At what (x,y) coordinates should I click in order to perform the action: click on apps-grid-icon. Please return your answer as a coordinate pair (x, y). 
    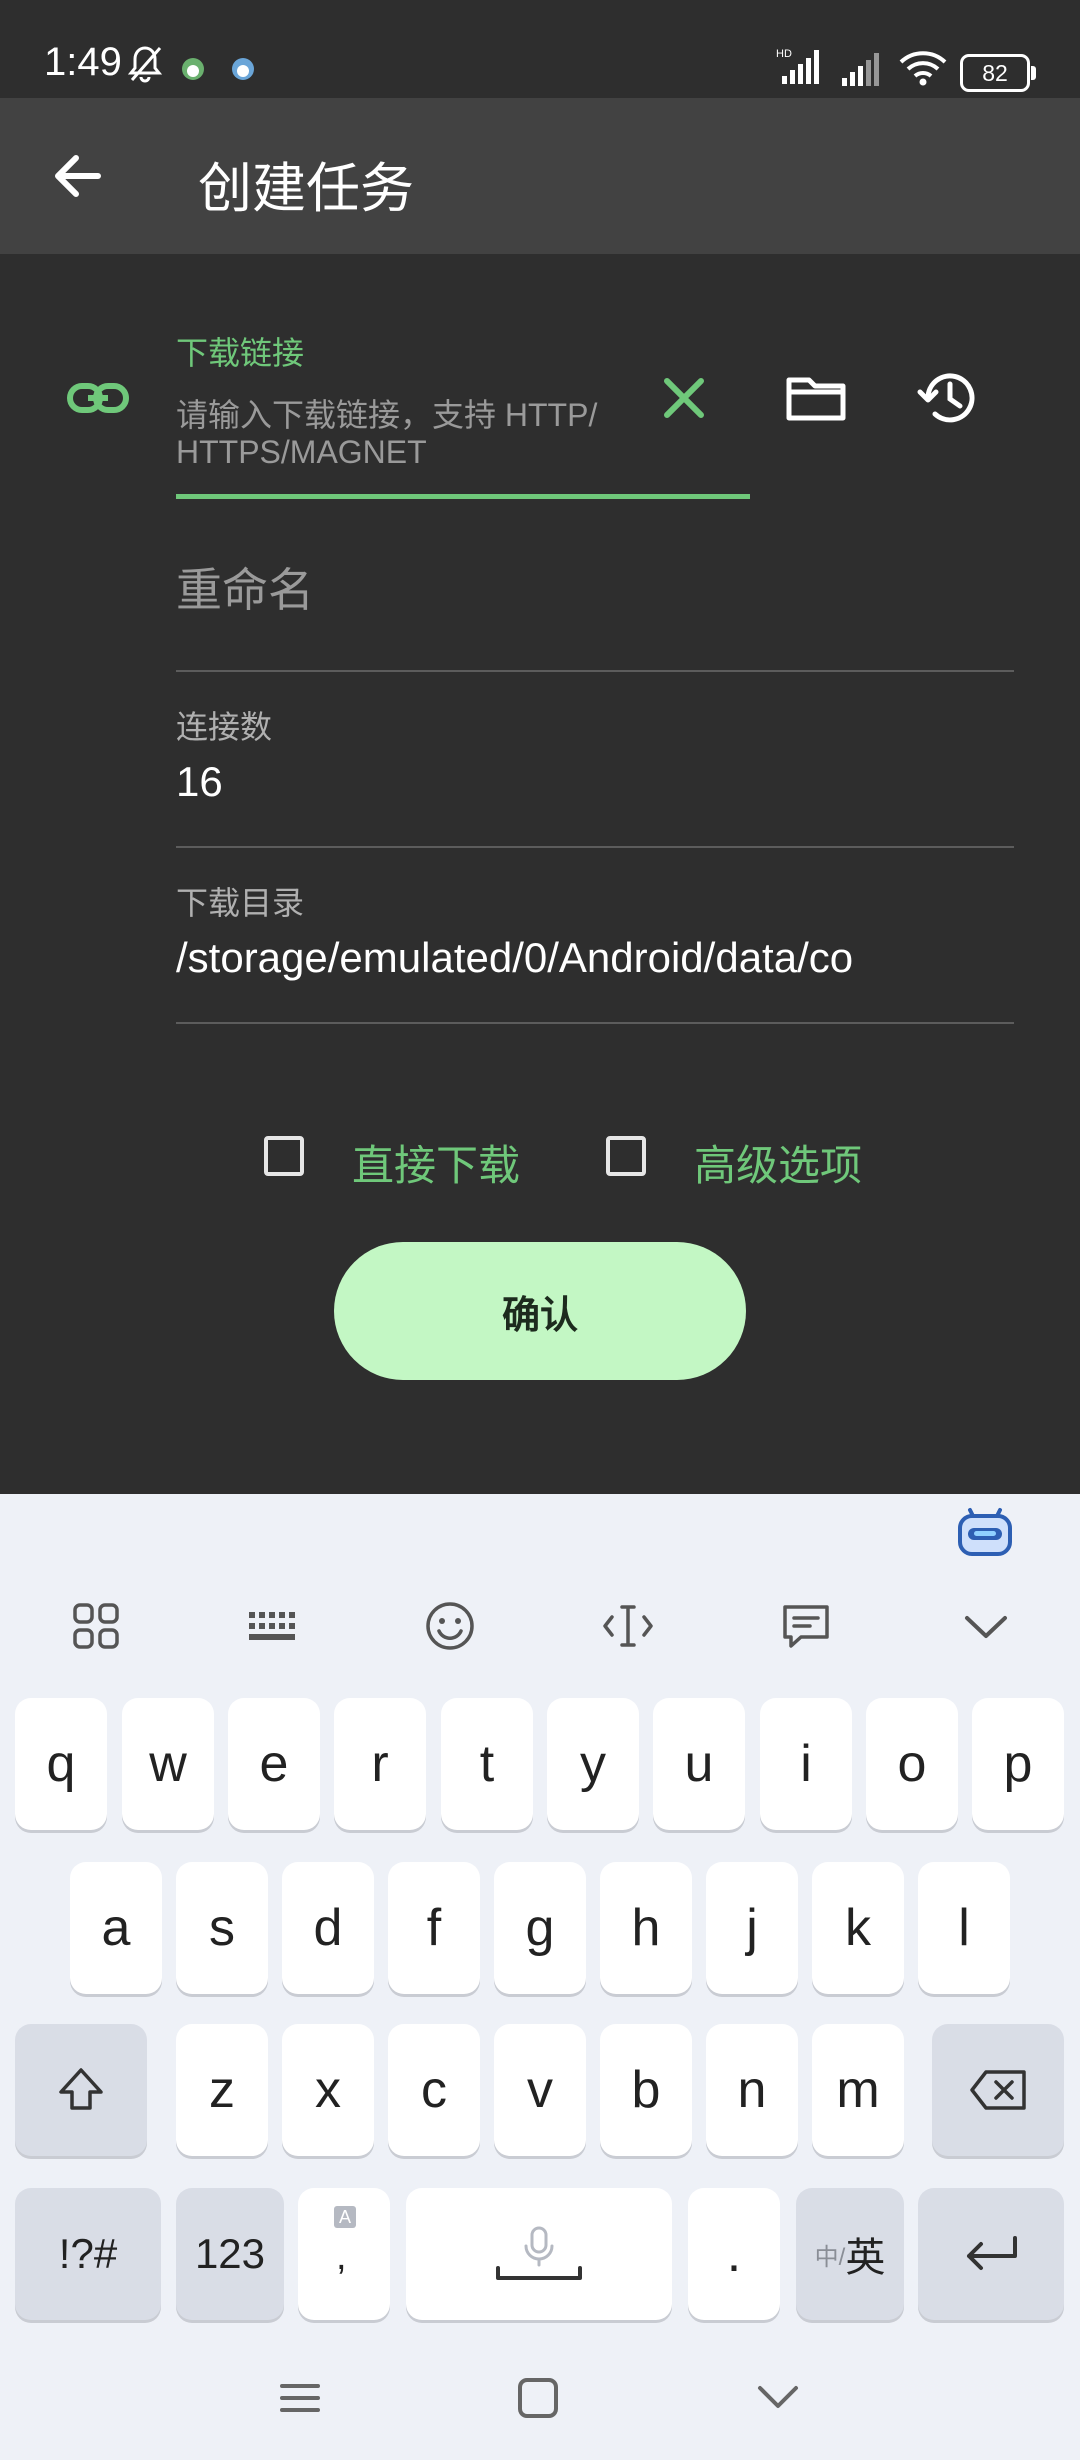
    Looking at the image, I should click on (96, 1626).